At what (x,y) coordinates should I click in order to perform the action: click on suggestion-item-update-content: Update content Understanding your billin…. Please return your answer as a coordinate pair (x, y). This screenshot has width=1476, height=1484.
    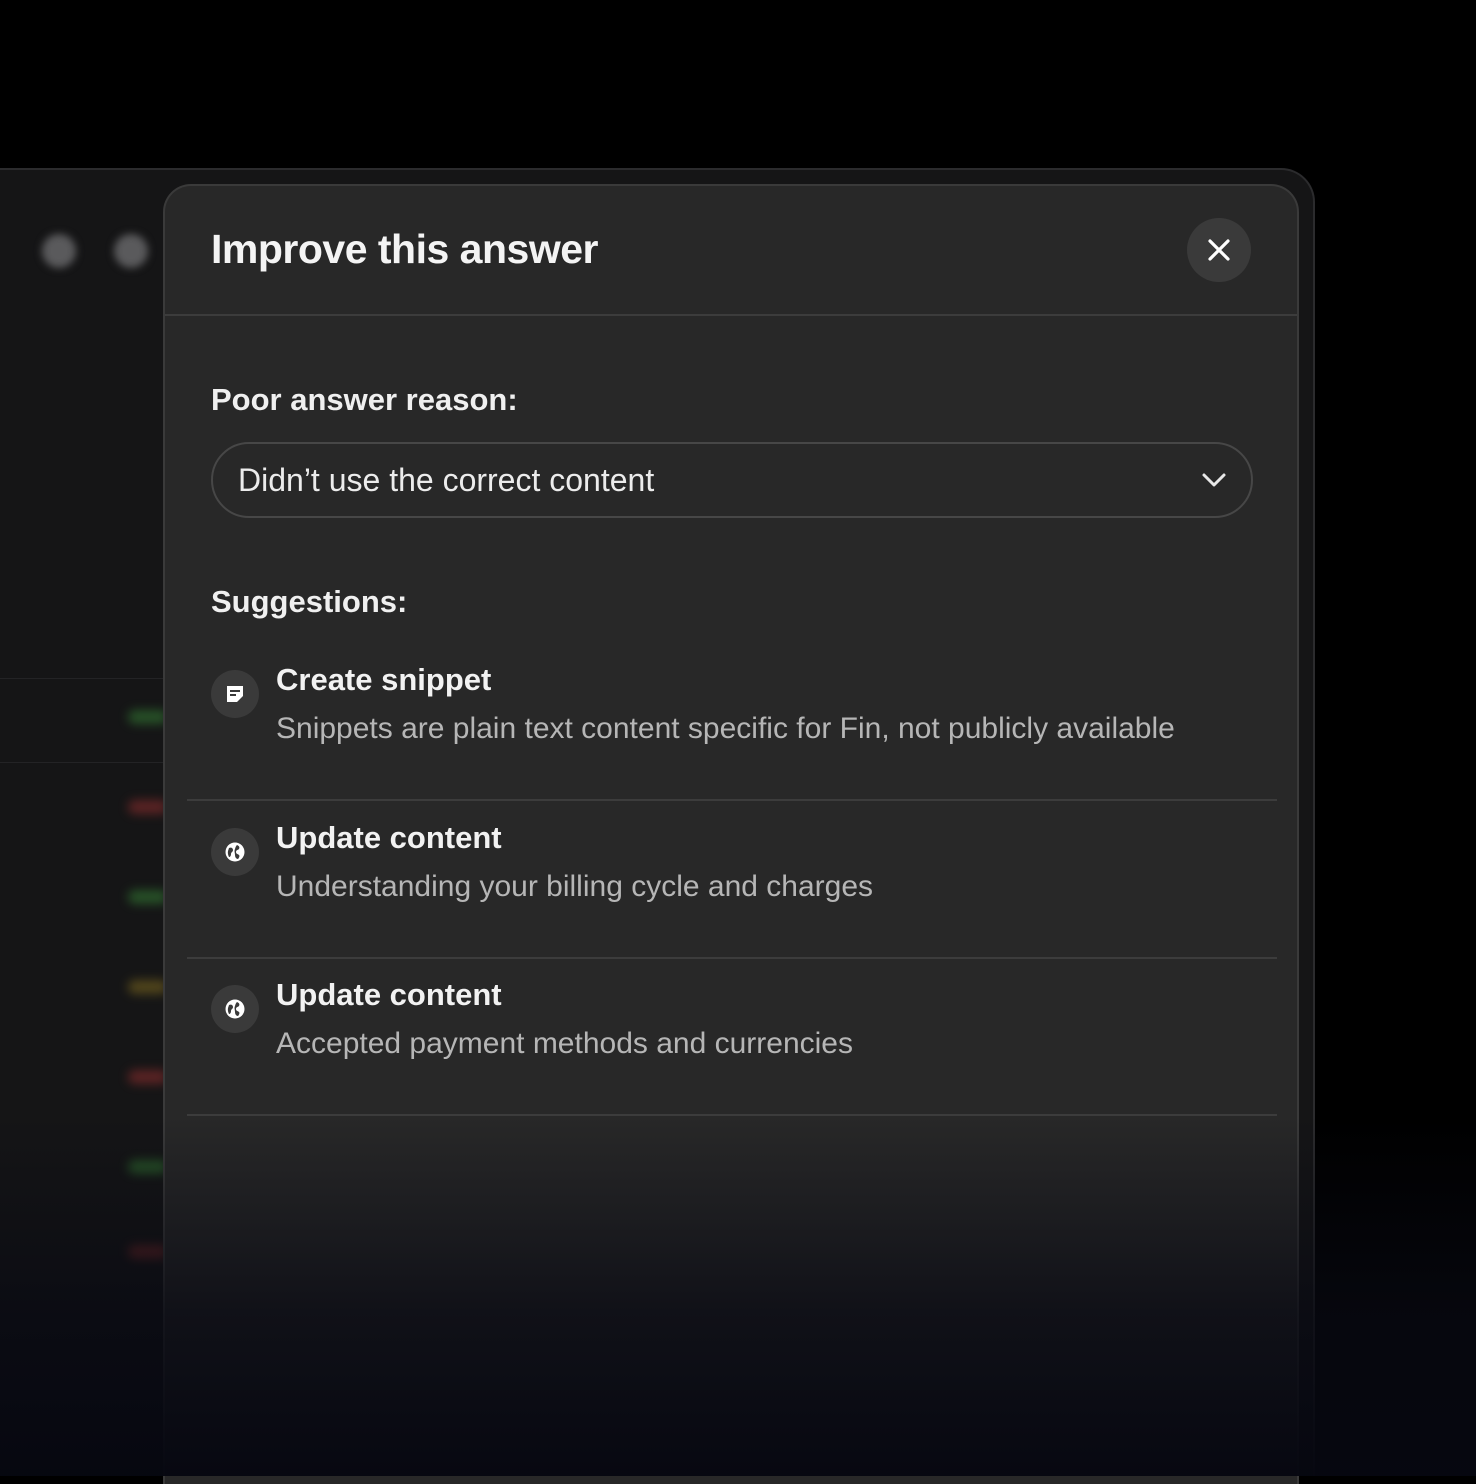
    Looking at the image, I should click on (732, 879).